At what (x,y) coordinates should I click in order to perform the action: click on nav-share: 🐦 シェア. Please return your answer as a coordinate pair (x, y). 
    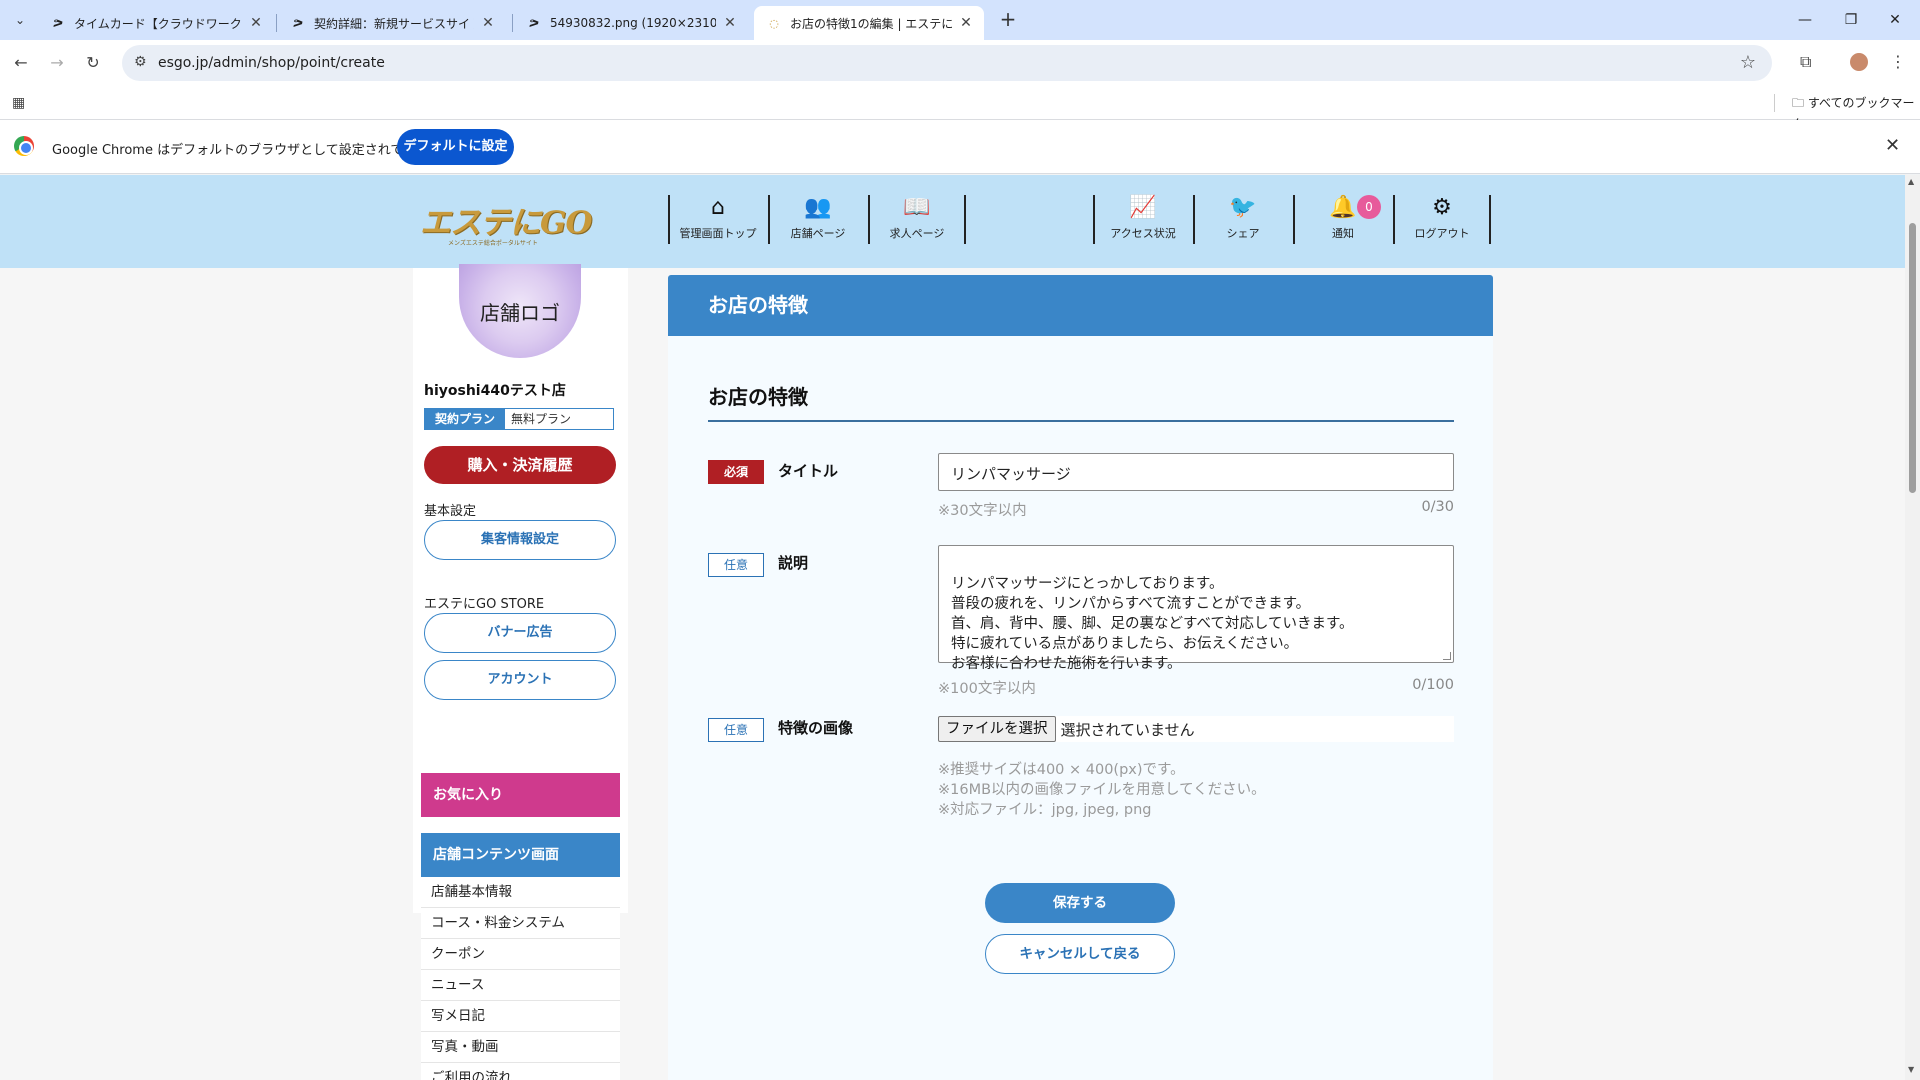
    Looking at the image, I should click on (1242, 219).